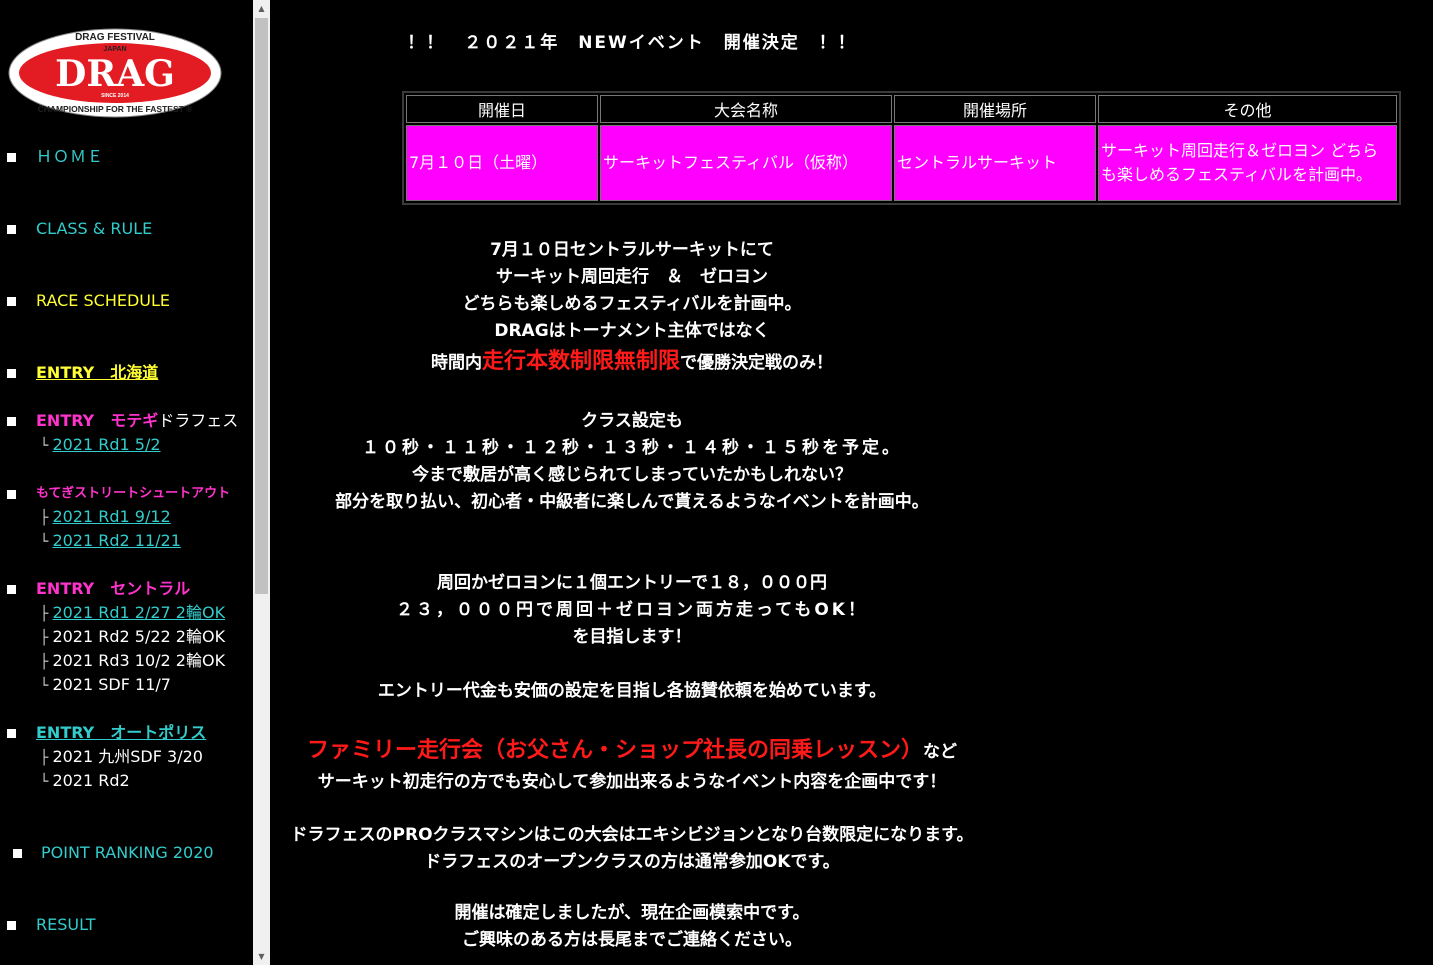  I want to click on text-line: 周回かゼロヨンに１個エントリーで１８，０００円, so click(632, 583).